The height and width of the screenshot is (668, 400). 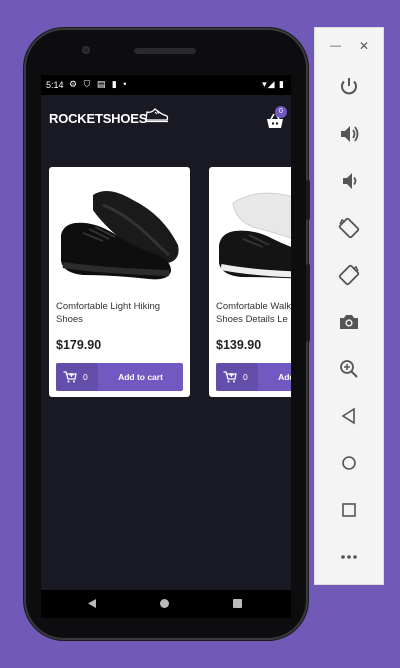 I want to click on back-icon, so click(x=349, y=416).